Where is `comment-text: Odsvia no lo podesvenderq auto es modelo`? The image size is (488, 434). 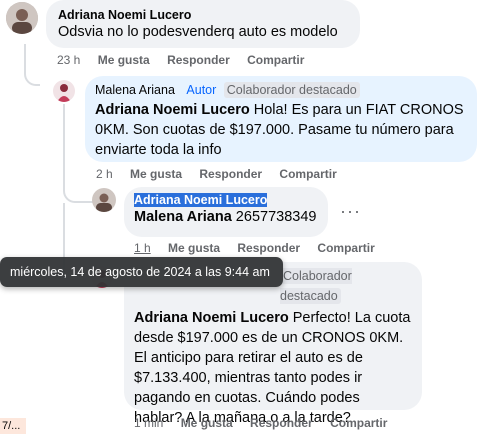 comment-text: Odsvia no lo podesvenderq auto es modelo is located at coordinates (198, 32).